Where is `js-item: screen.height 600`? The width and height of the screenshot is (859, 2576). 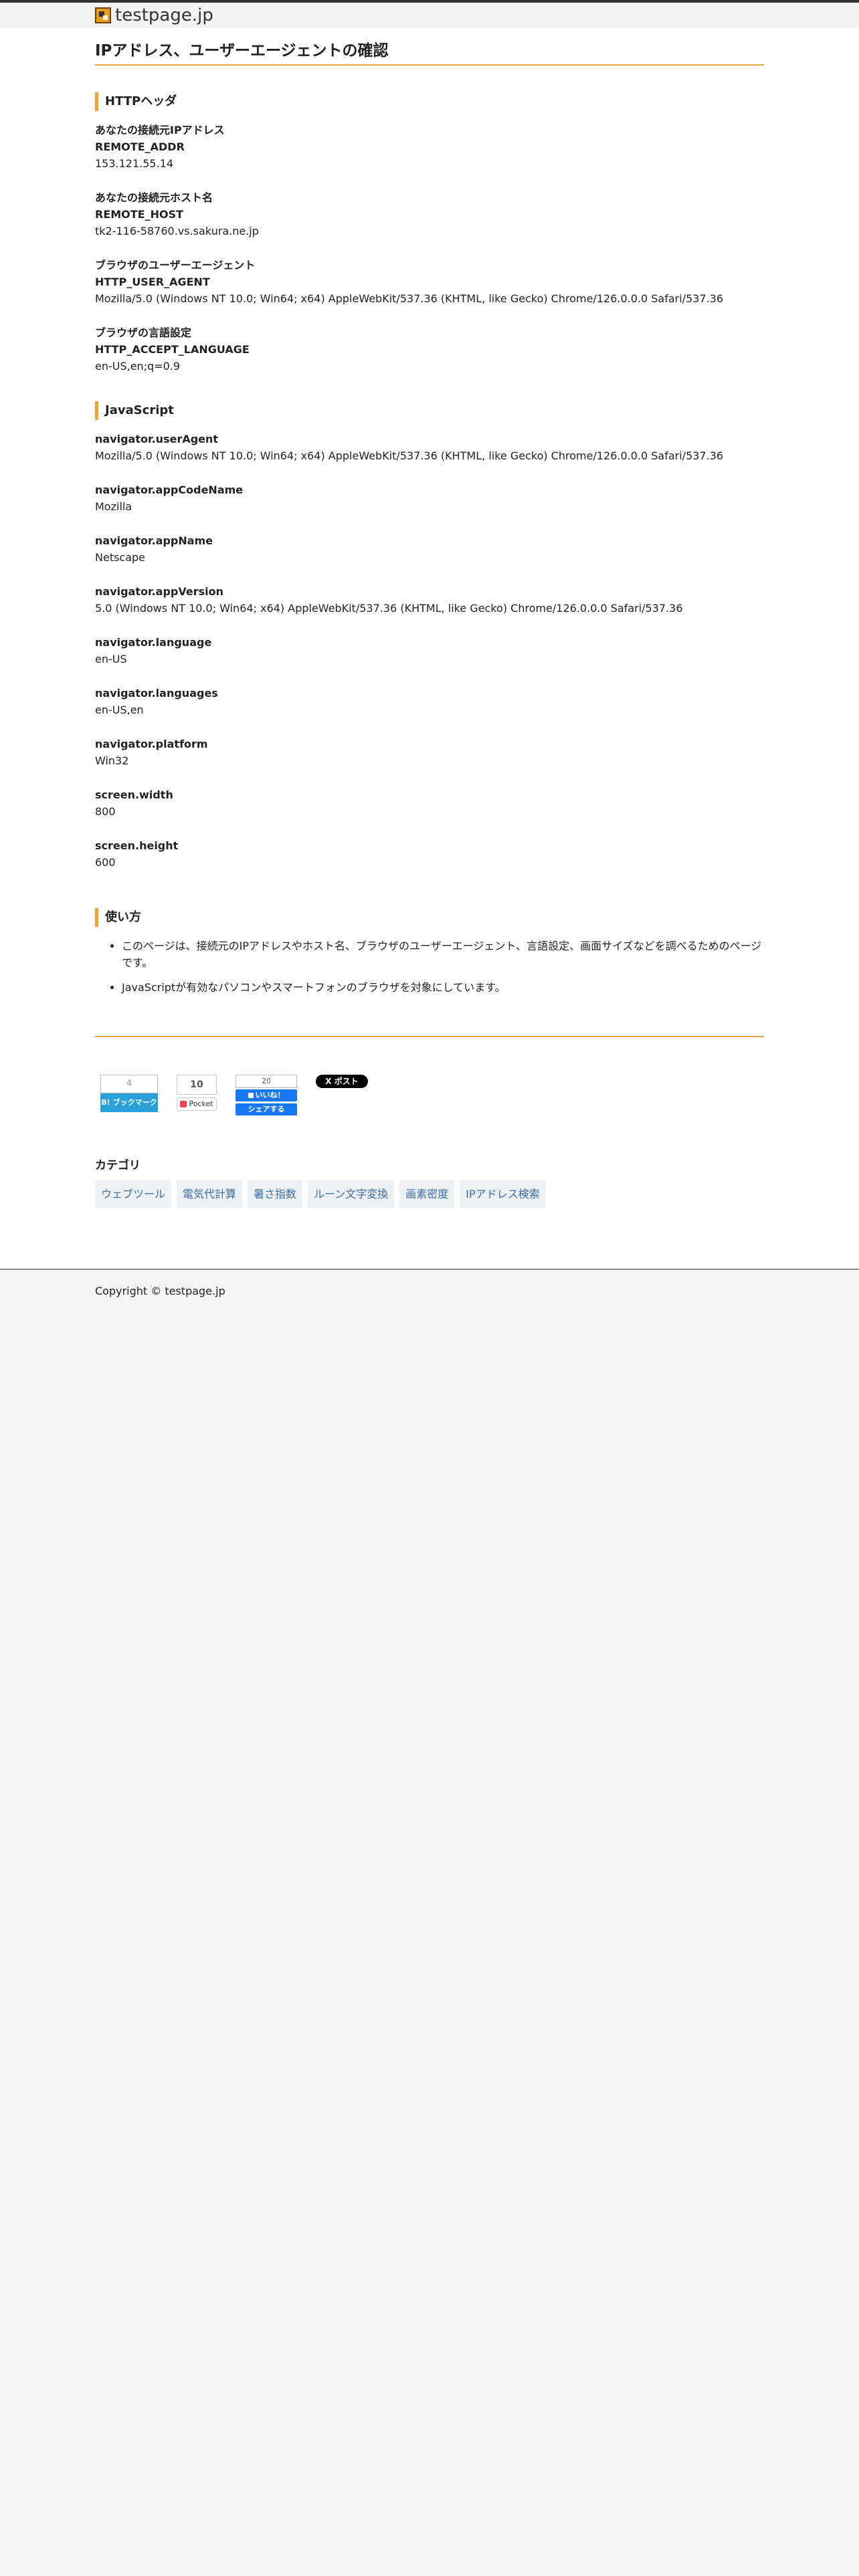 js-item: screen.height 600 is located at coordinates (429, 854).